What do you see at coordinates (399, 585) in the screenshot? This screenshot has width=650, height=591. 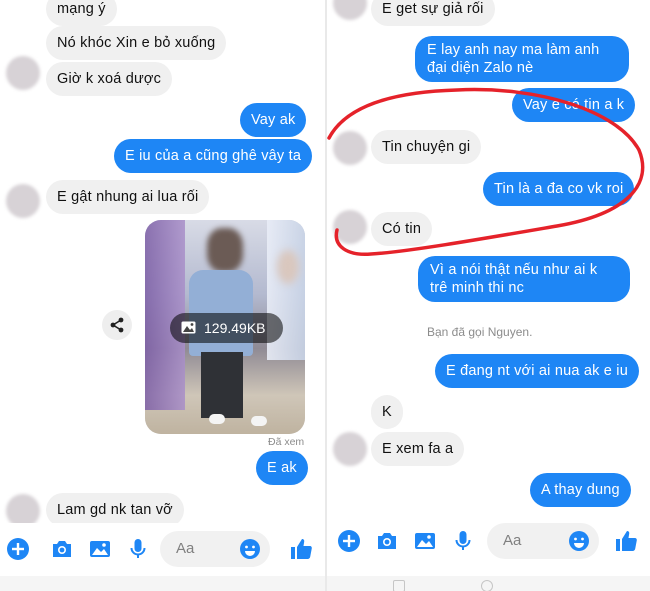 I see `recent-apps-icon` at bounding box center [399, 585].